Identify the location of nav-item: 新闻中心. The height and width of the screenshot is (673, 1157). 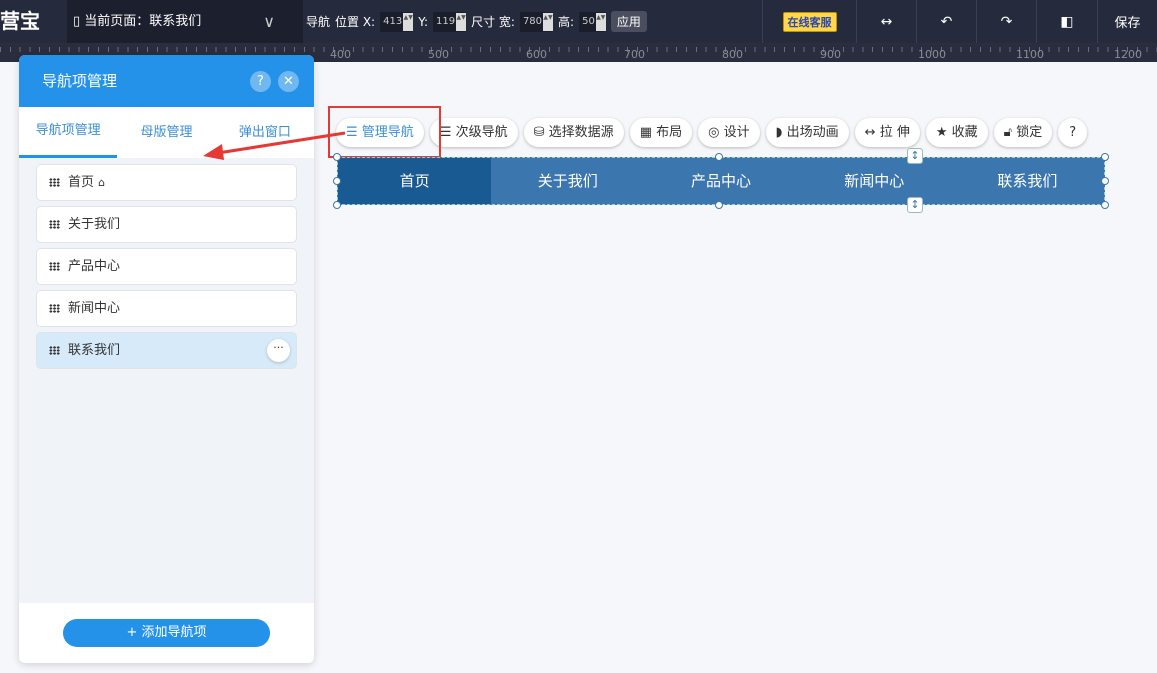
(874, 181).